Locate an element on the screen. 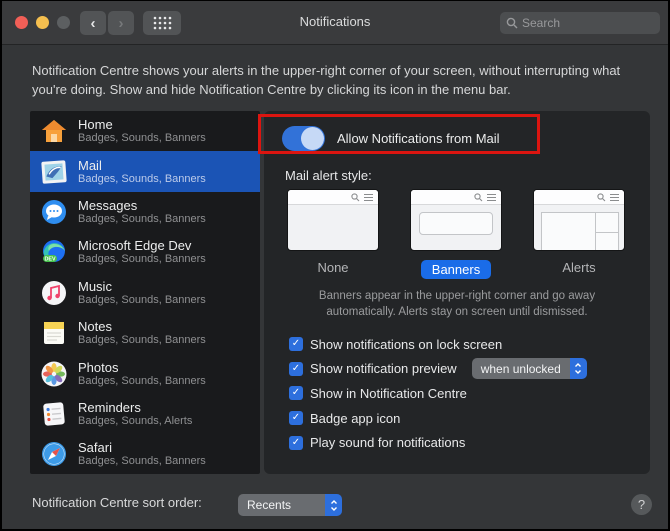  photos-app-icon is located at coordinates (54, 374).